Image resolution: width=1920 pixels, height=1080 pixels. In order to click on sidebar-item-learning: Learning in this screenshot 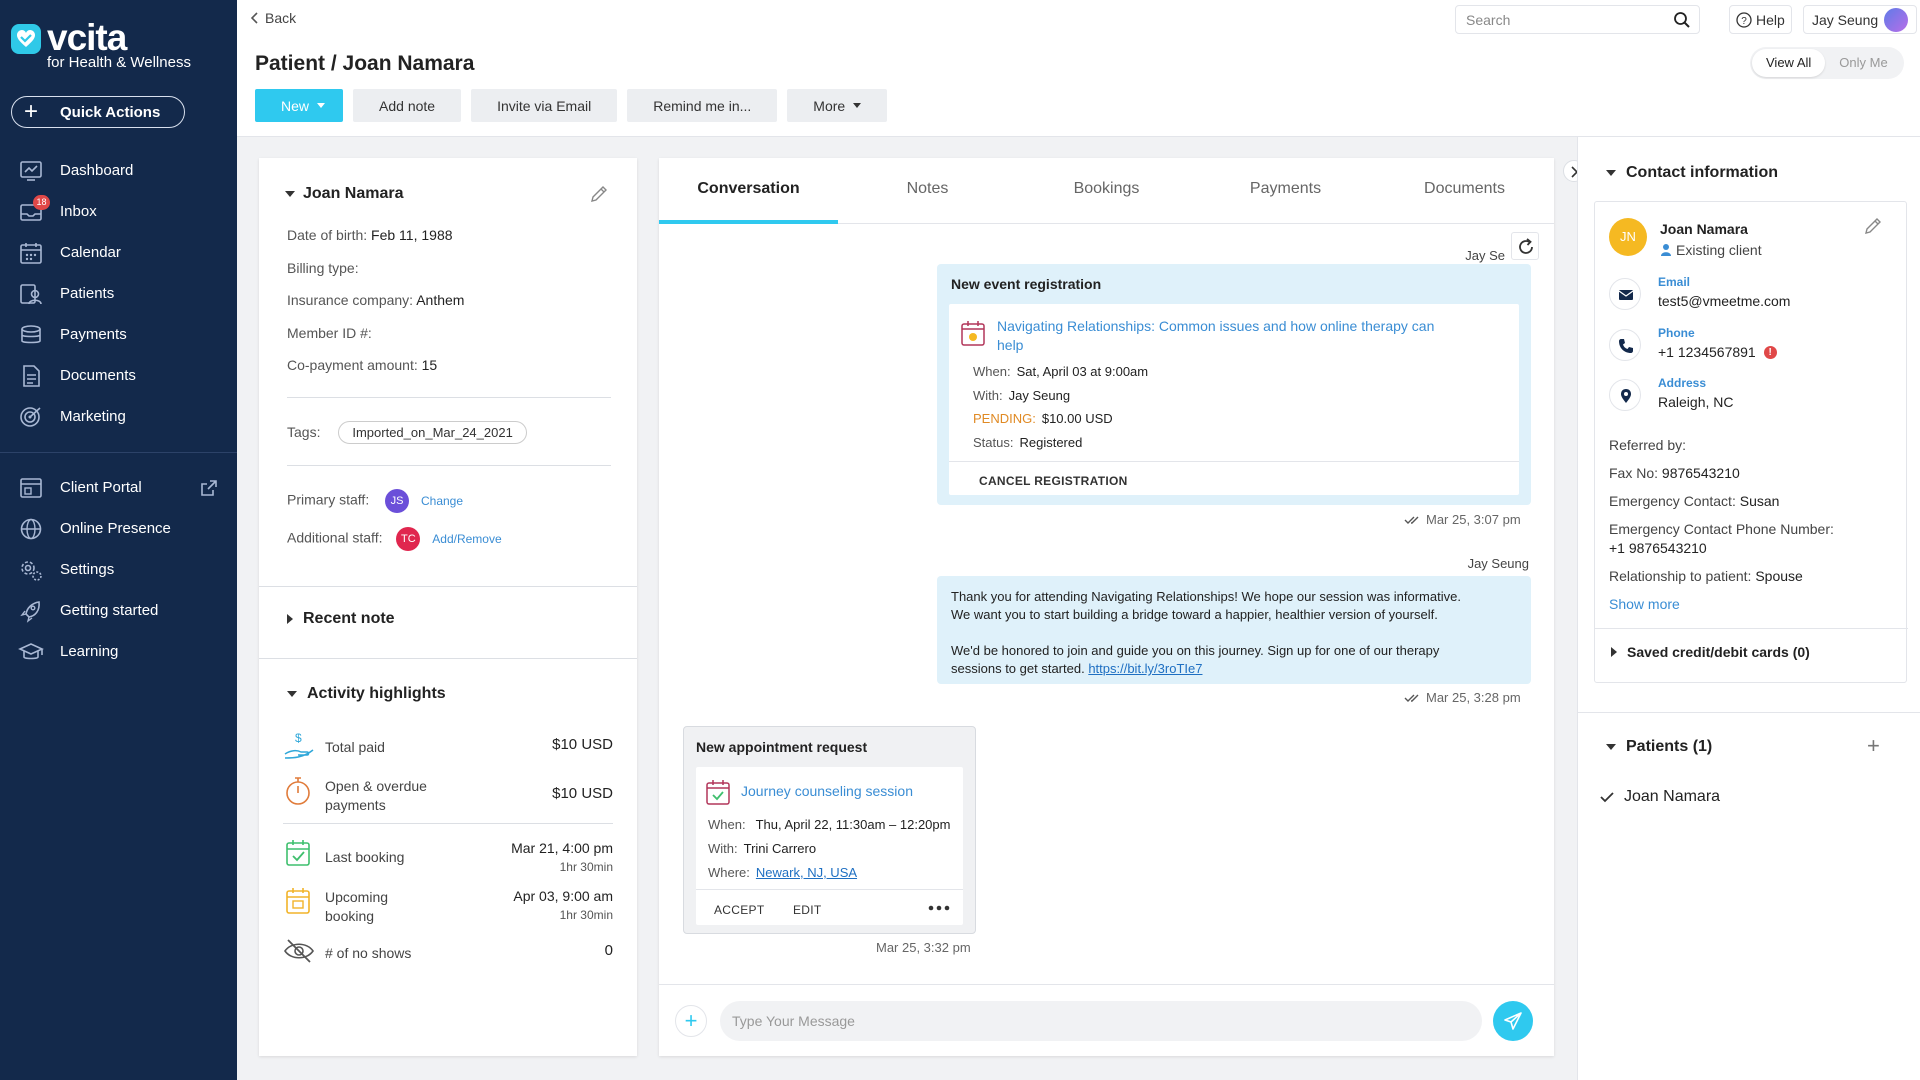, I will do `click(118, 651)`.